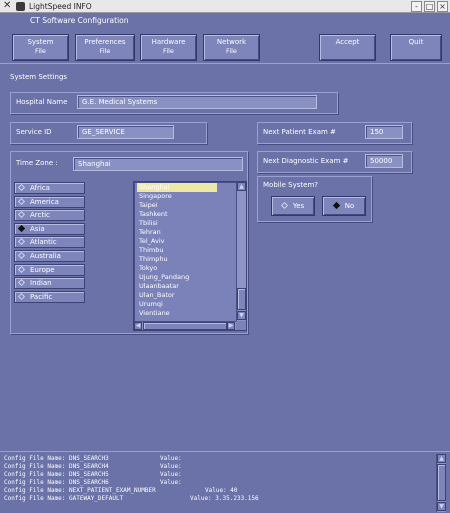 This screenshot has width=450, height=513. I want to click on time-zone-field: Shanghai, so click(158, 164).